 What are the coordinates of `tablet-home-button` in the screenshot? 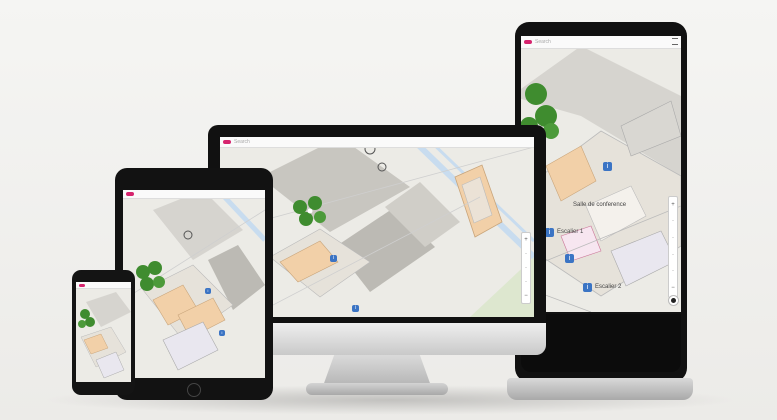 It's located at (194, 390).